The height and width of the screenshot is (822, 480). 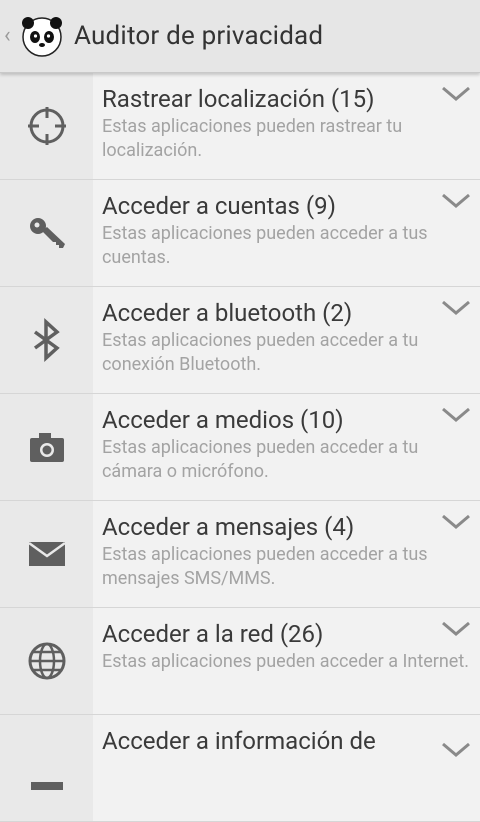 I want to click on crosshair-icon, so click(x=46, y=126).